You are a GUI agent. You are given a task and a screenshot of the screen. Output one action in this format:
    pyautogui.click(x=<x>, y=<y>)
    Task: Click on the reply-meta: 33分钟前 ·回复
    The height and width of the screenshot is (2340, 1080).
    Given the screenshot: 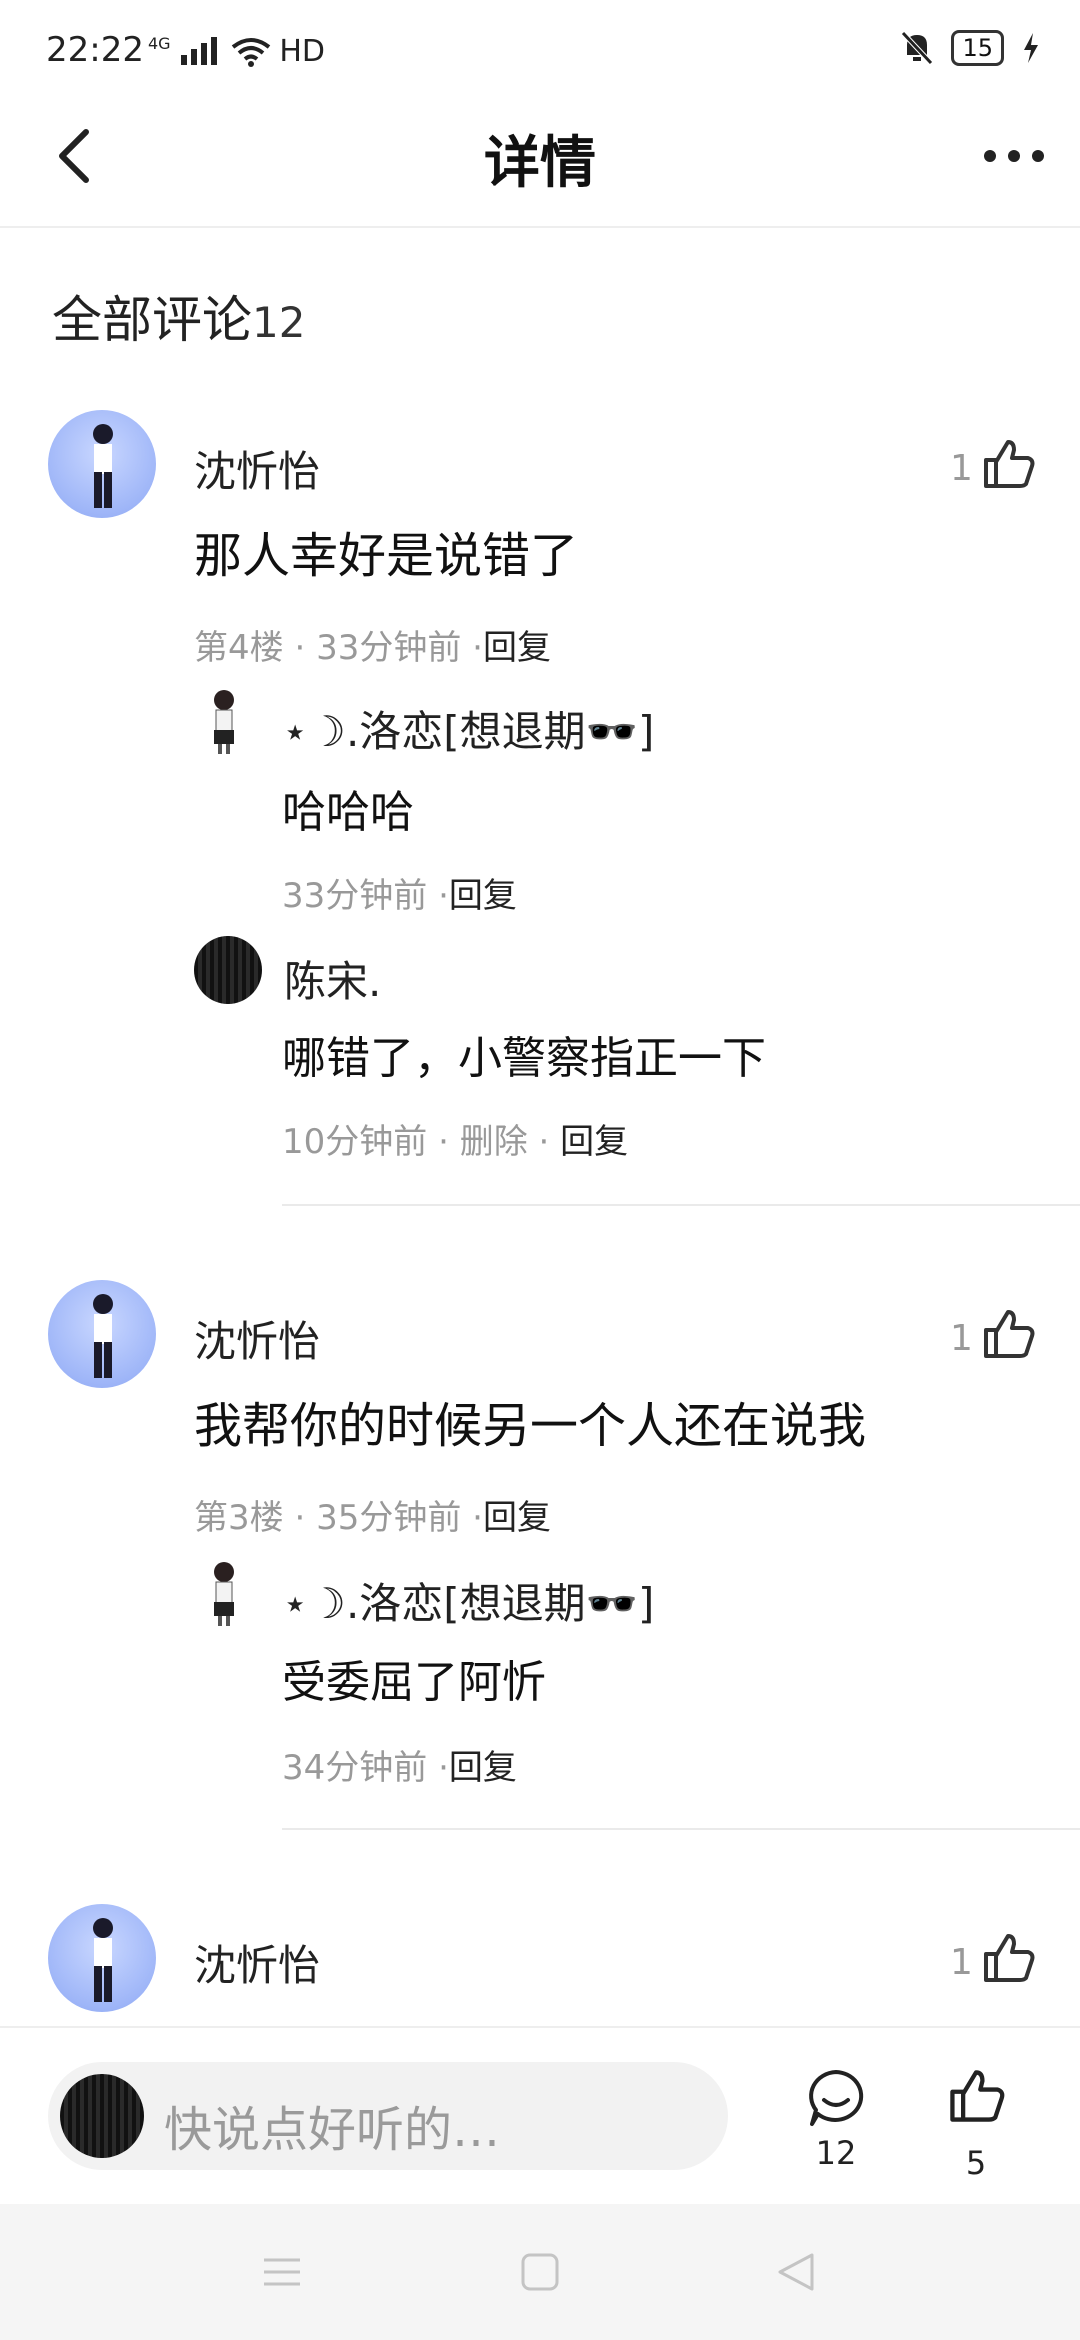 What is the action you would take?
    pyautogui.click(x=399, y=896)
    